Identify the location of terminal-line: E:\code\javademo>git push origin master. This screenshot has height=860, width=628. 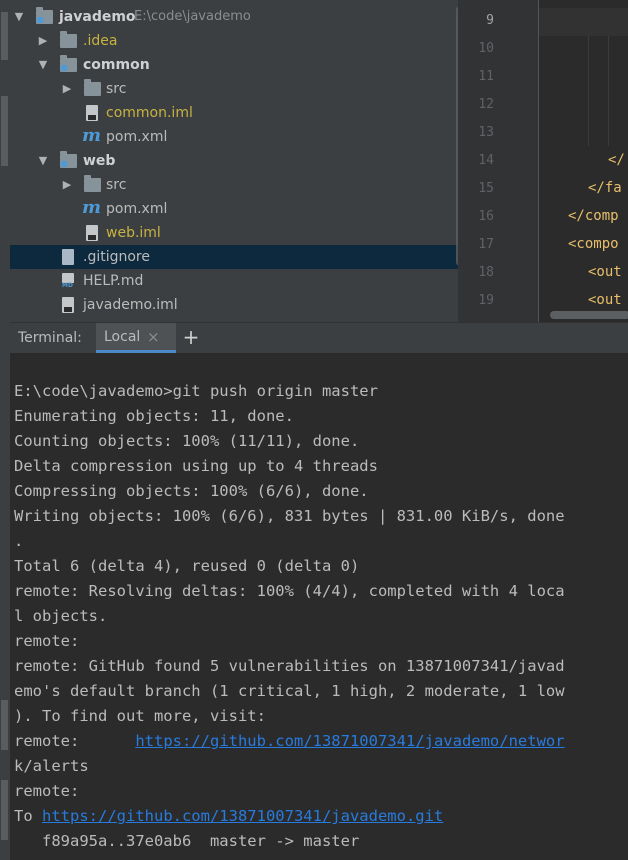
(196, 391).